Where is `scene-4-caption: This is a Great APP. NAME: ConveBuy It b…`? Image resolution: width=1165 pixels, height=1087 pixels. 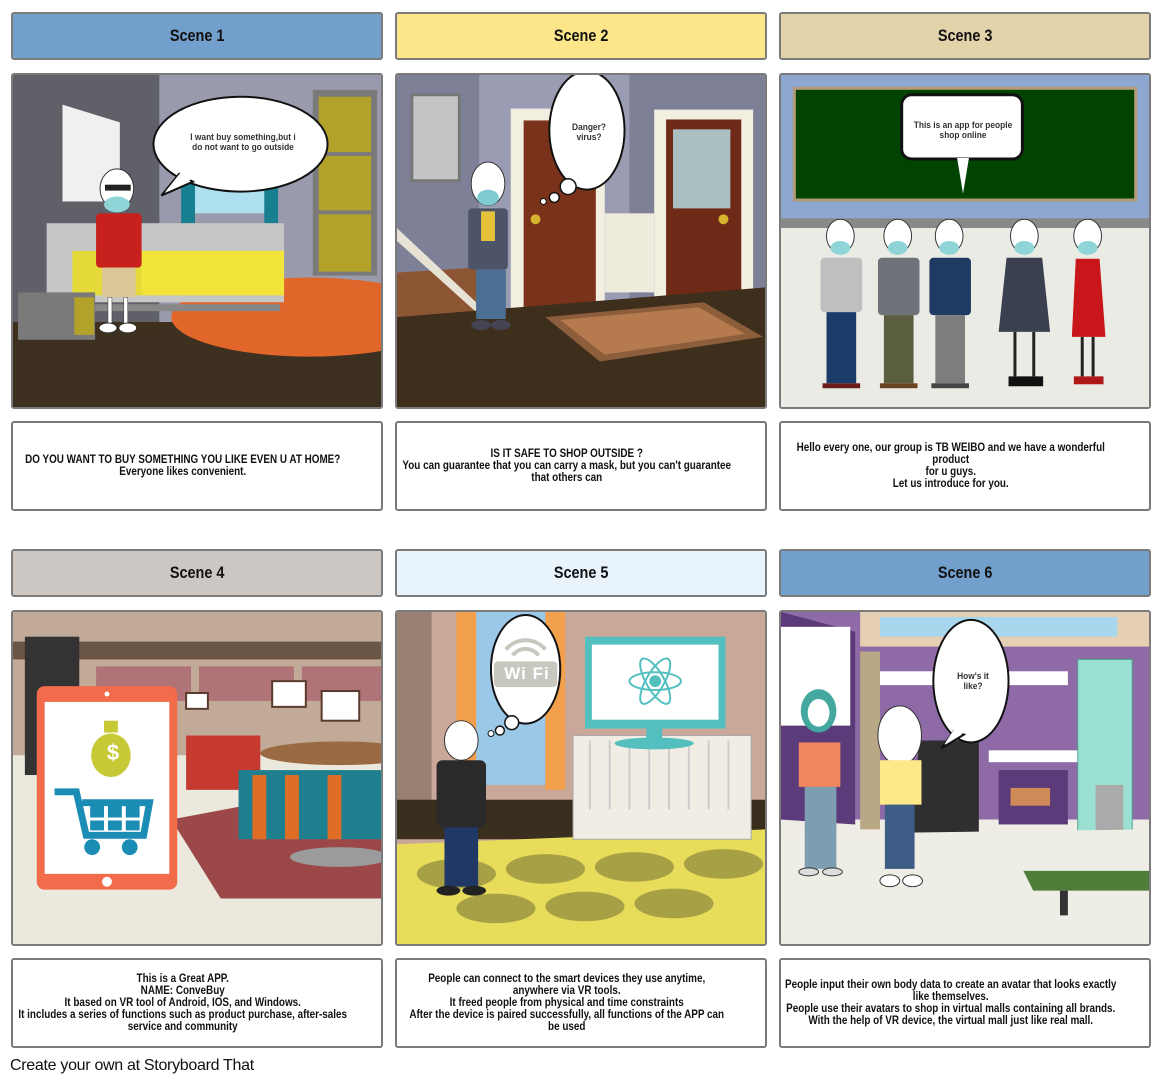 scene-4-caption: This is a Great APP. NAME: ConveBuy It b… is located at coordinates (182, 1003).